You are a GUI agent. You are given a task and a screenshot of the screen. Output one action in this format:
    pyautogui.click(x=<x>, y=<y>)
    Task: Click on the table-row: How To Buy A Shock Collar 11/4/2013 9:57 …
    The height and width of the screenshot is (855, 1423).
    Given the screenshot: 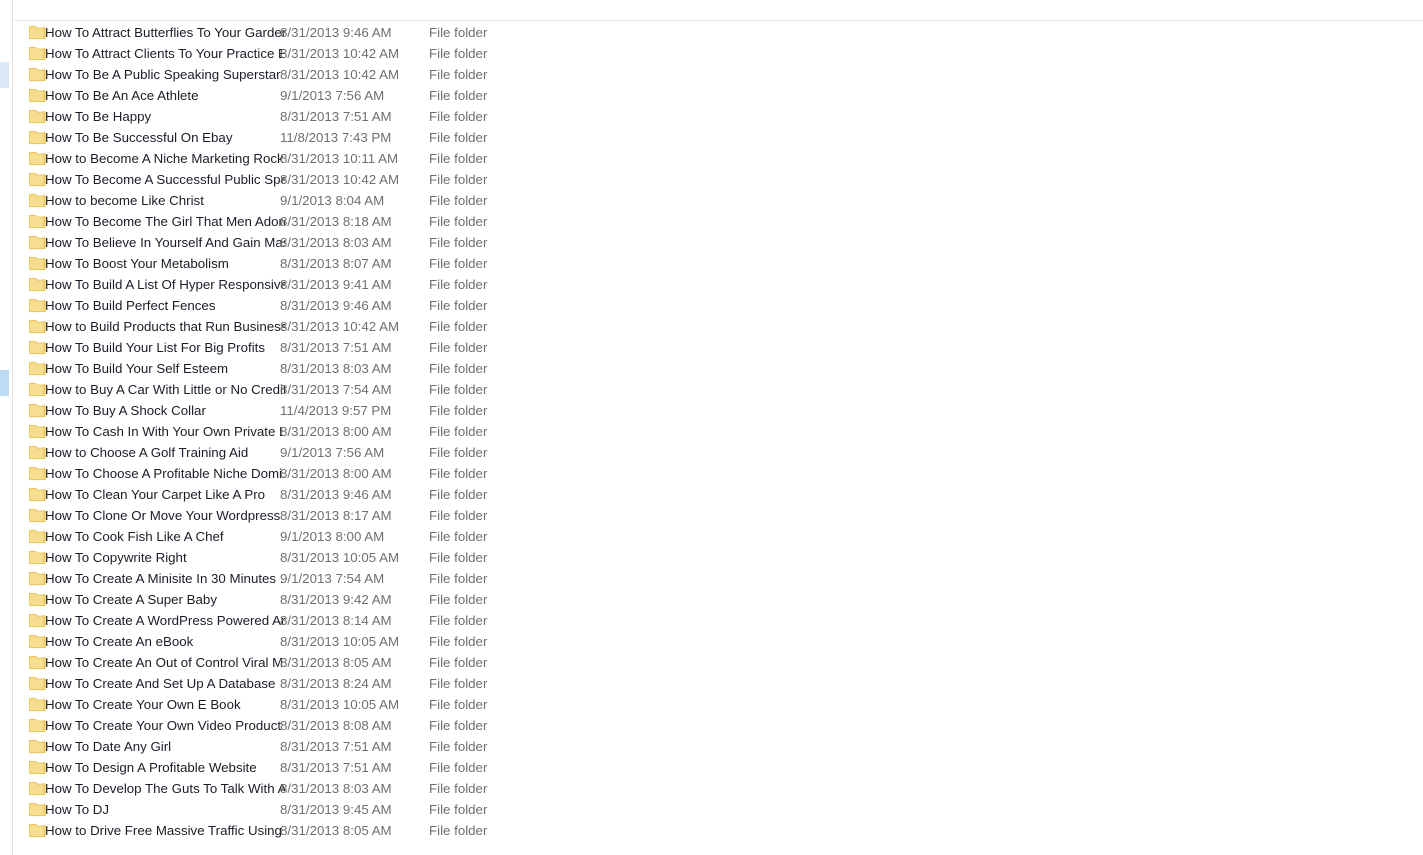 What is the action you would take?
    pyautogui.click(x=718, y=410)
    